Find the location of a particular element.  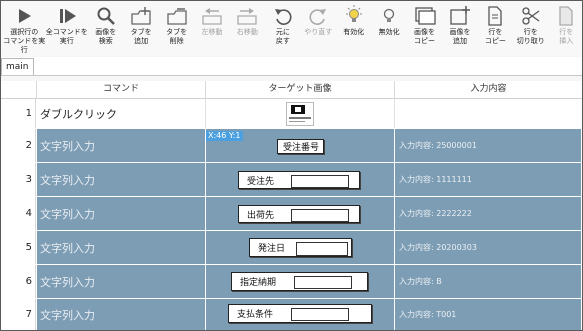

add-image-icon is located at coordinates (460, 16).